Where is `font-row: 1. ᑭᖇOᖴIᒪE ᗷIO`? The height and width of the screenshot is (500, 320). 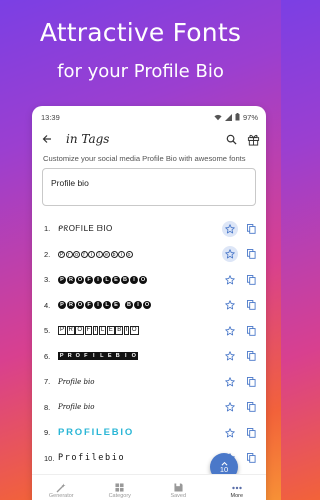 font-row: 1. ᑭᖇOᖴIᒪE ᗷIO is located at coordinates (149, 229).